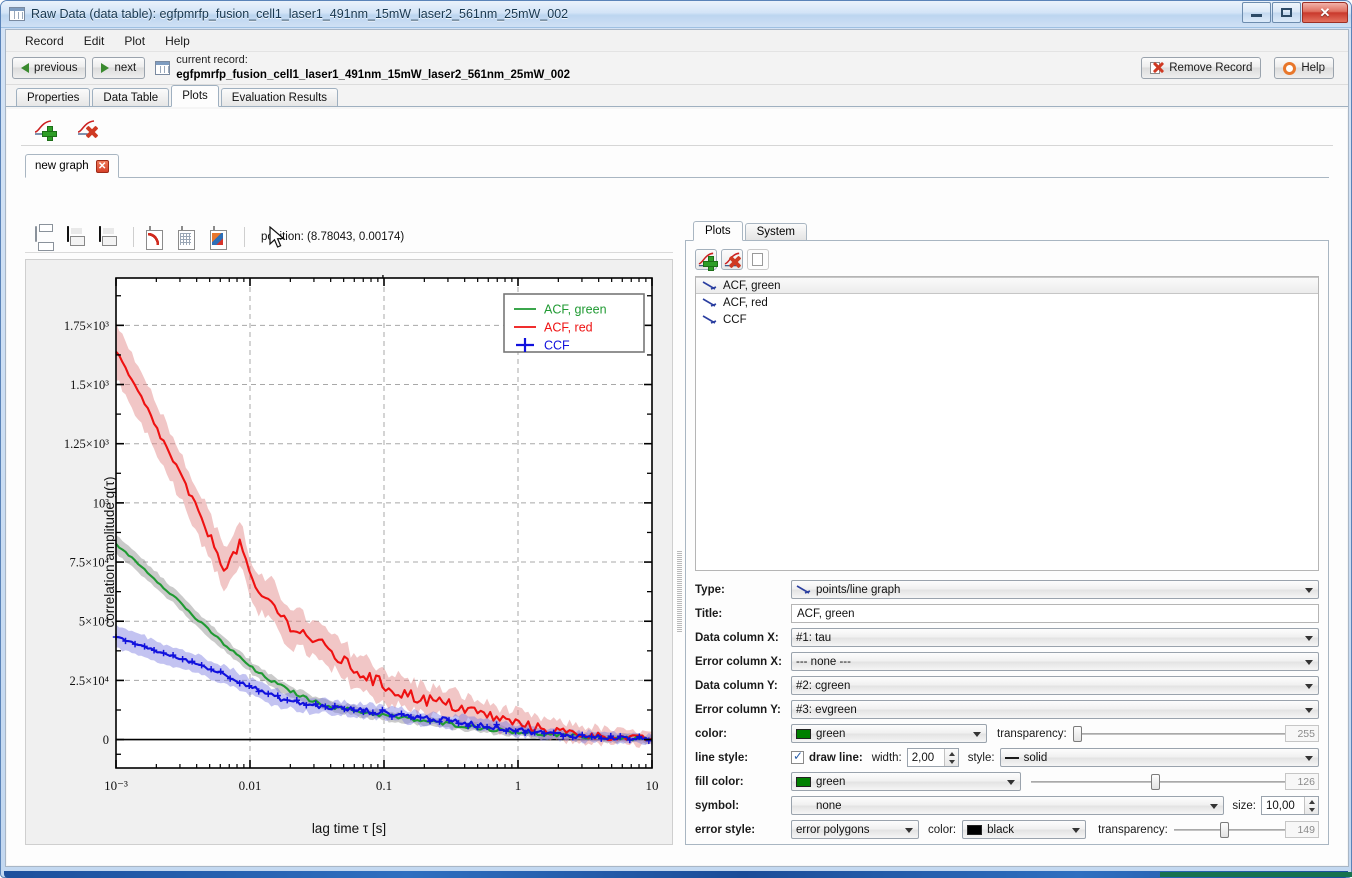 Image resolution: width=1352 pixels, height=878 pixels. I want to click on title-input: ACF, green, so click(1055, 613).